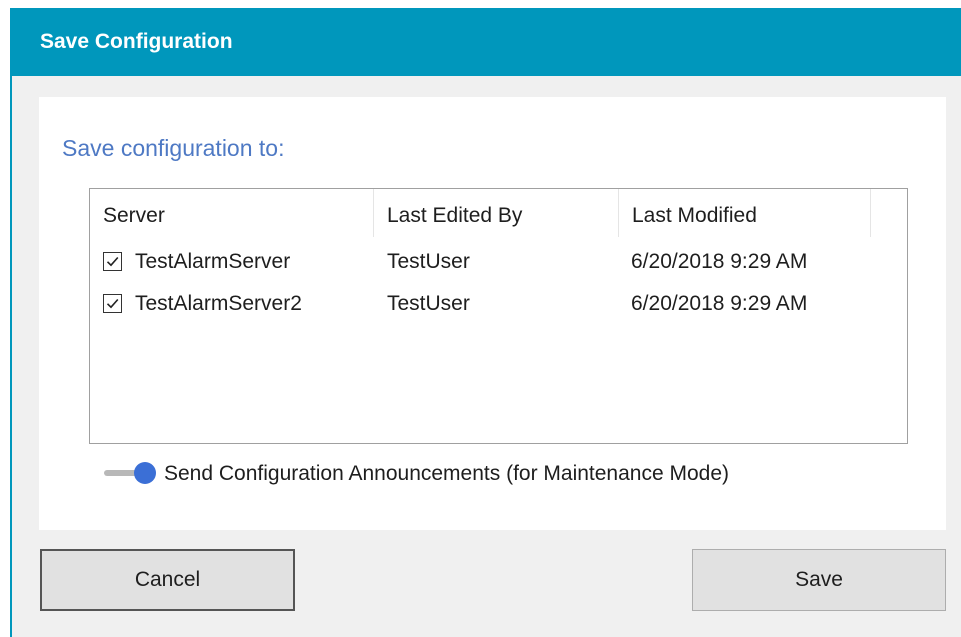 The image size is (961, 637). I want to click on column-header-last-edited-by: Last Edited By, so click(496, 213).